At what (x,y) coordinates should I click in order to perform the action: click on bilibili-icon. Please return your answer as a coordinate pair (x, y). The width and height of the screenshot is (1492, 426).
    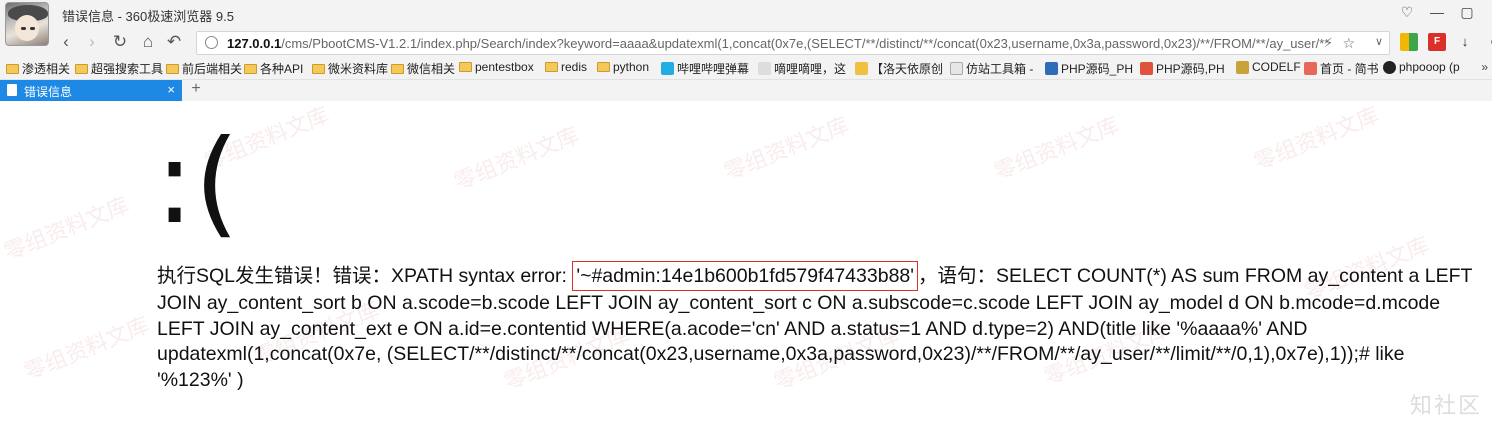
    Looking at the image, I should click on (667, 68).